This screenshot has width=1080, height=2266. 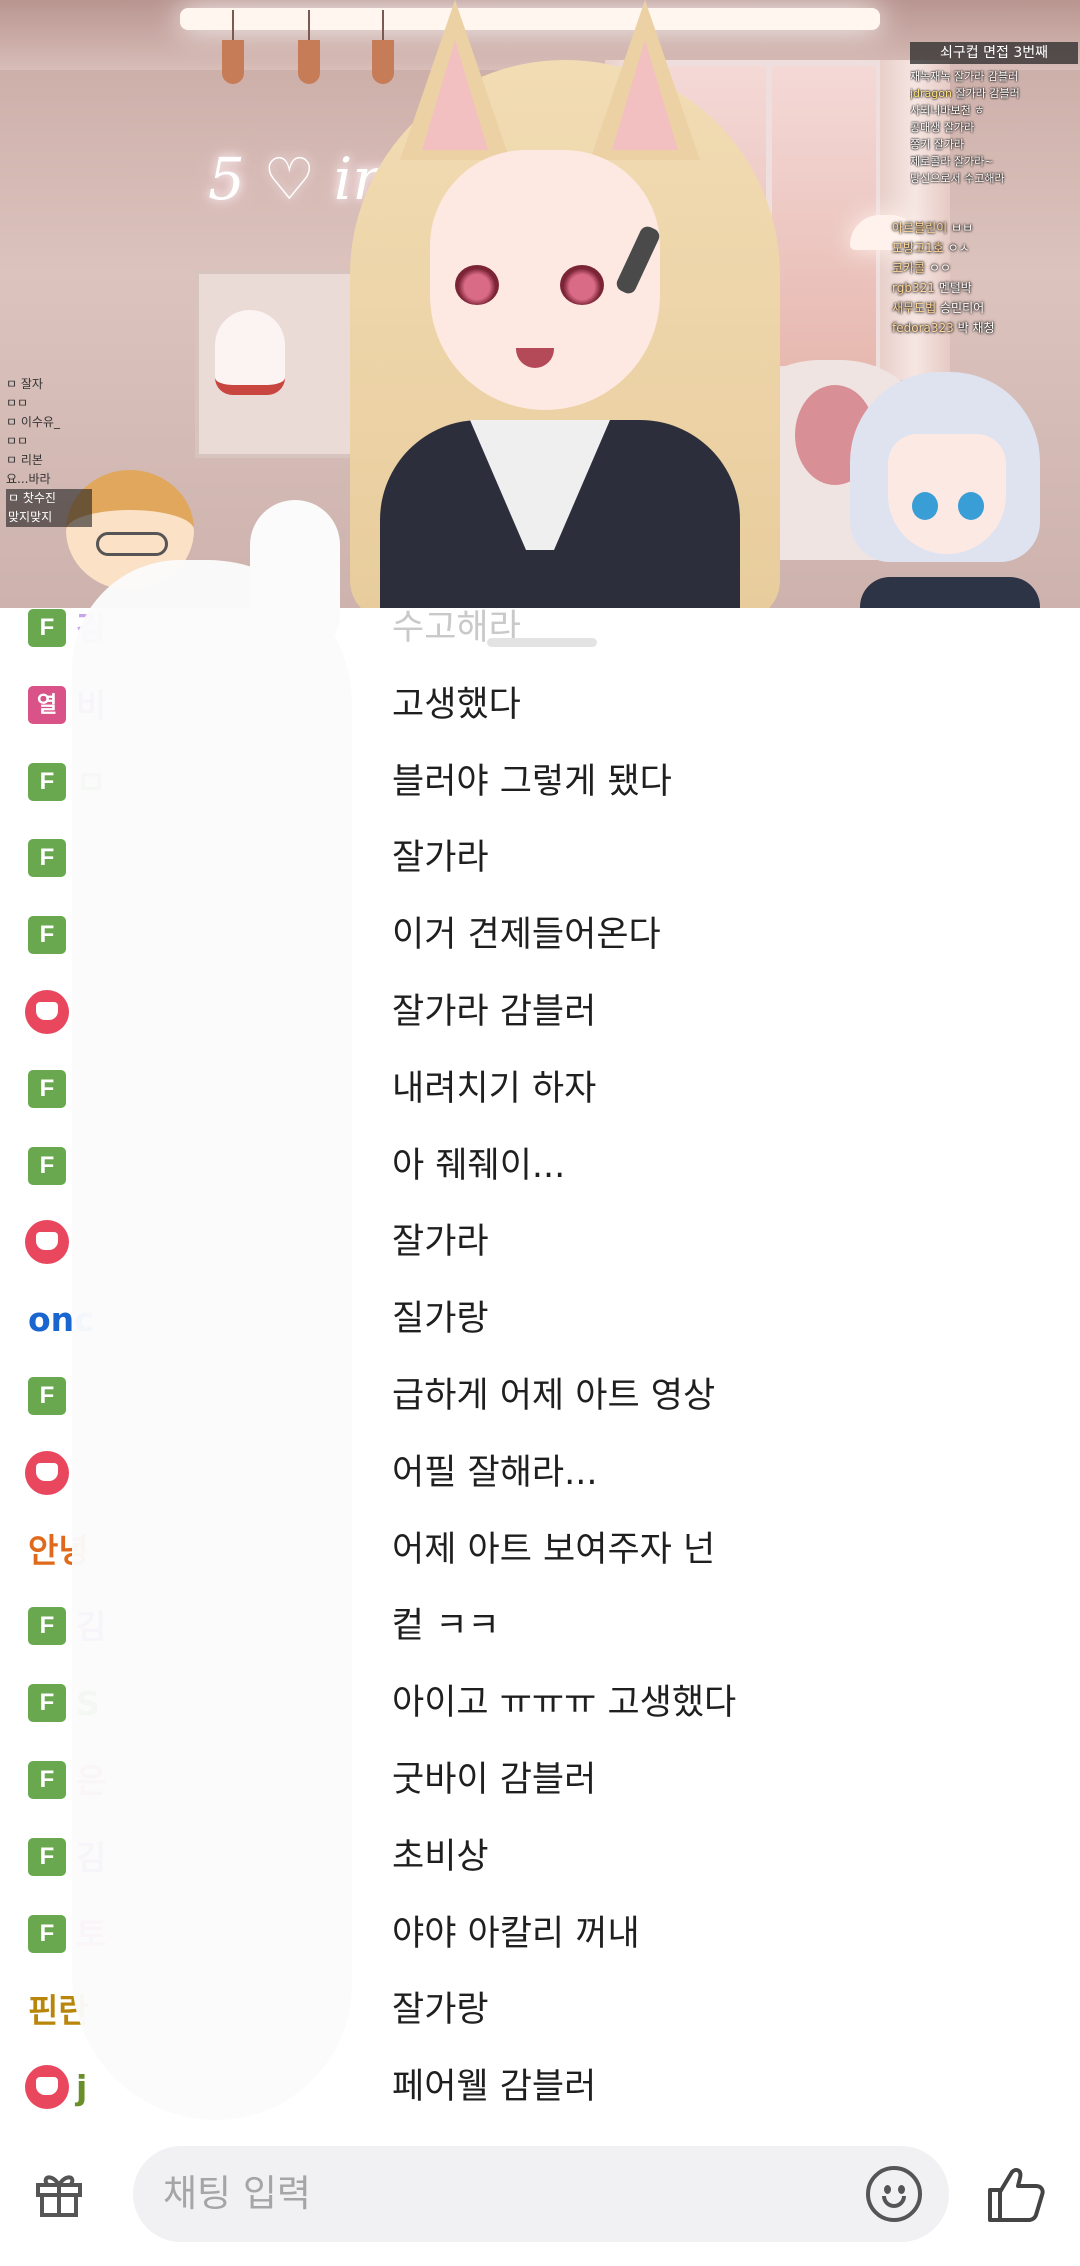 I want to click on avatar-right, so click(x=950, y=490).